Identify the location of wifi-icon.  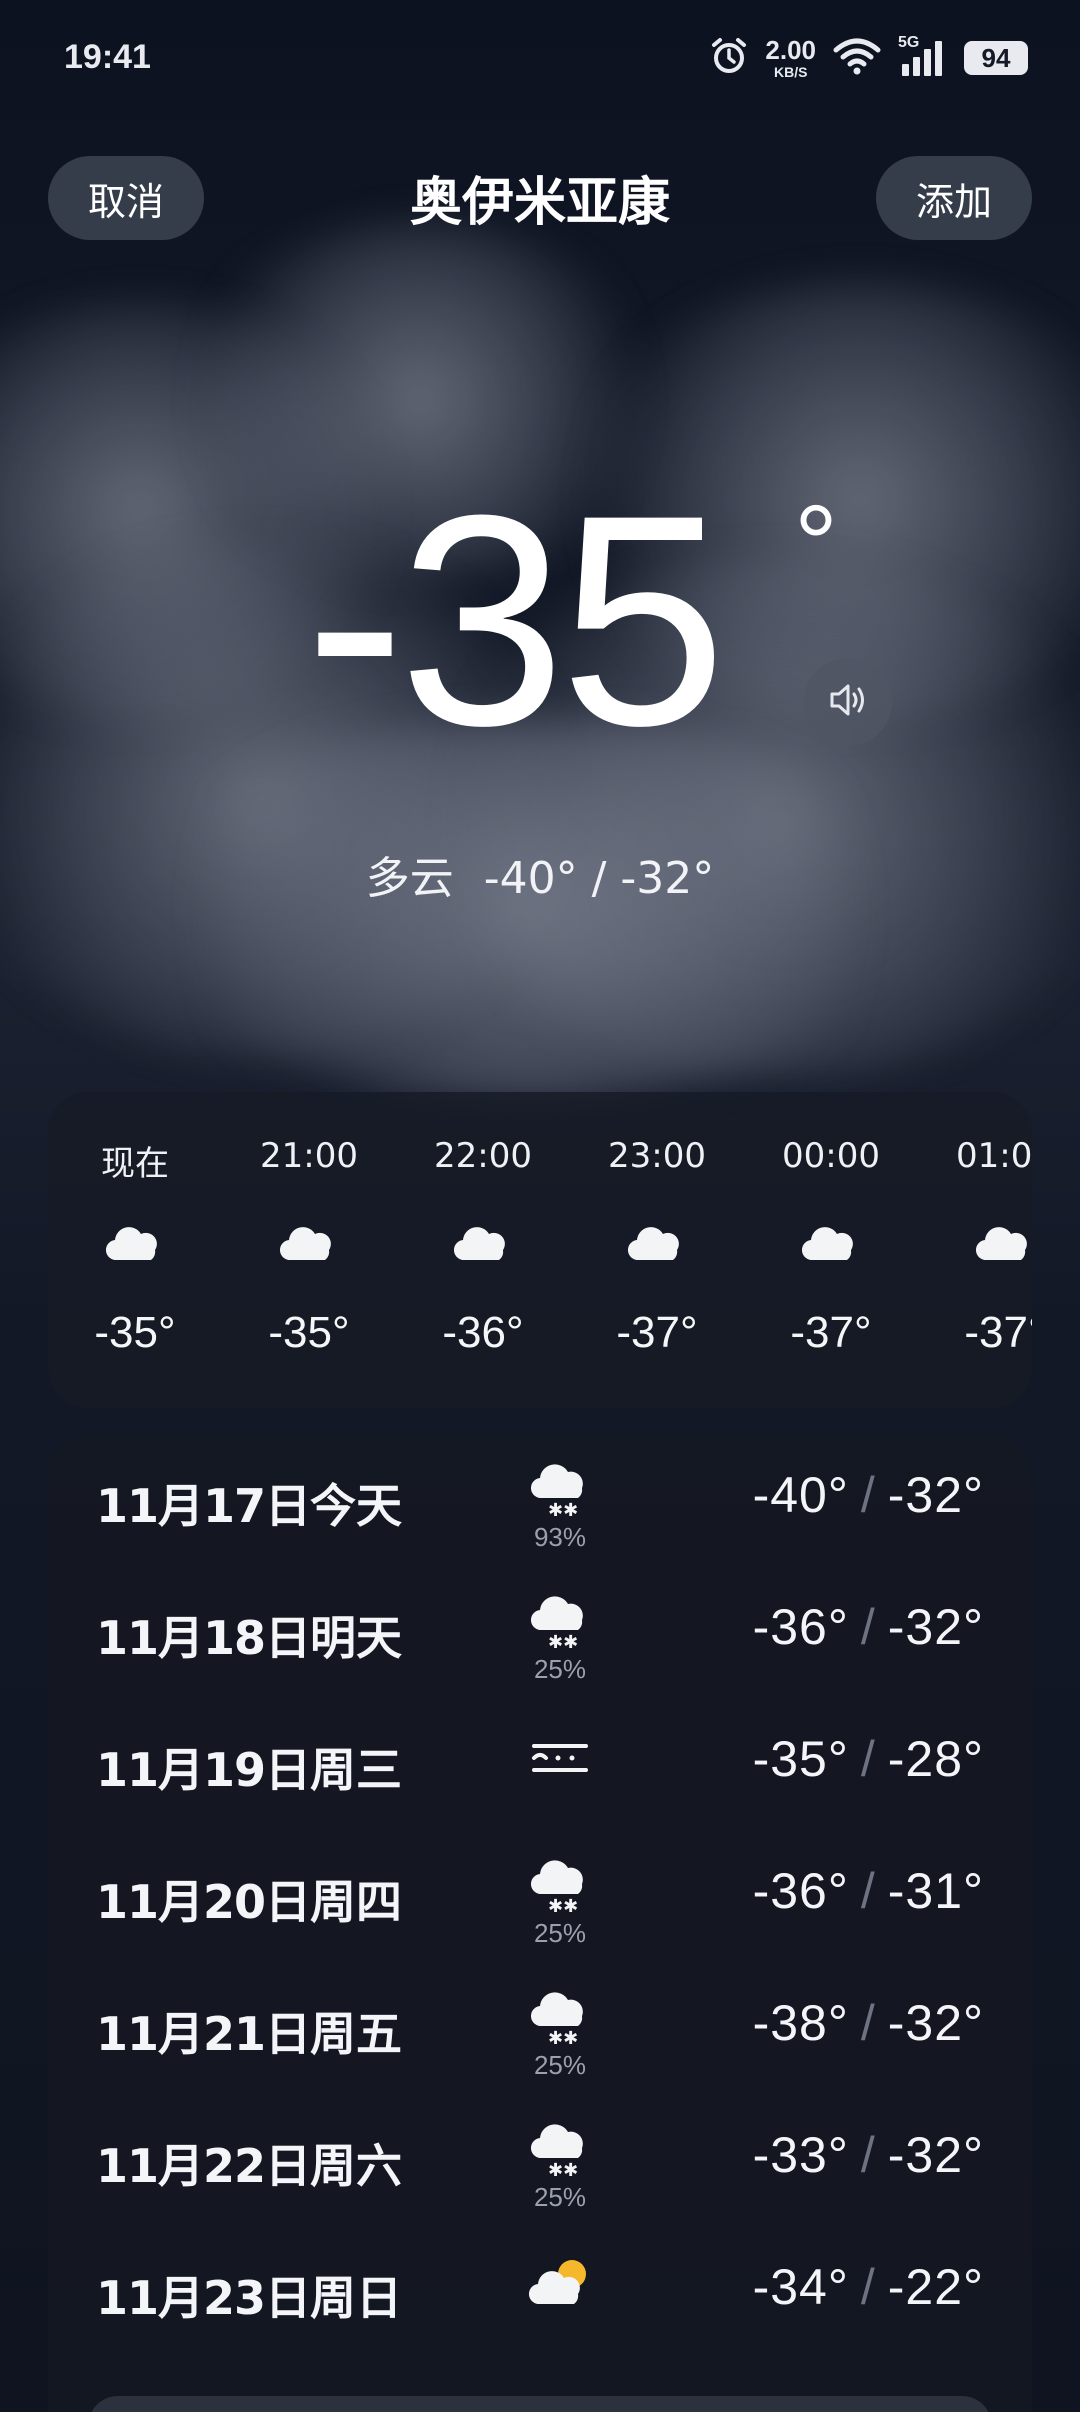
(857, 58).